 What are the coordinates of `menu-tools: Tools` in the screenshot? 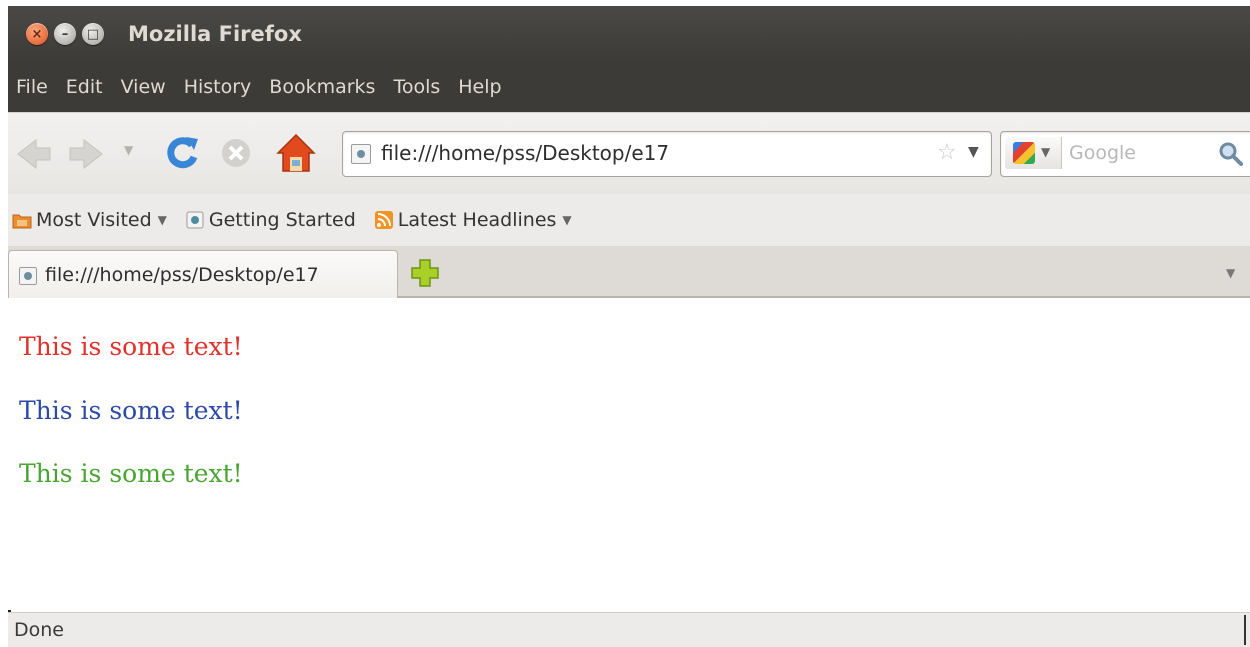 It's located at (416, 87).